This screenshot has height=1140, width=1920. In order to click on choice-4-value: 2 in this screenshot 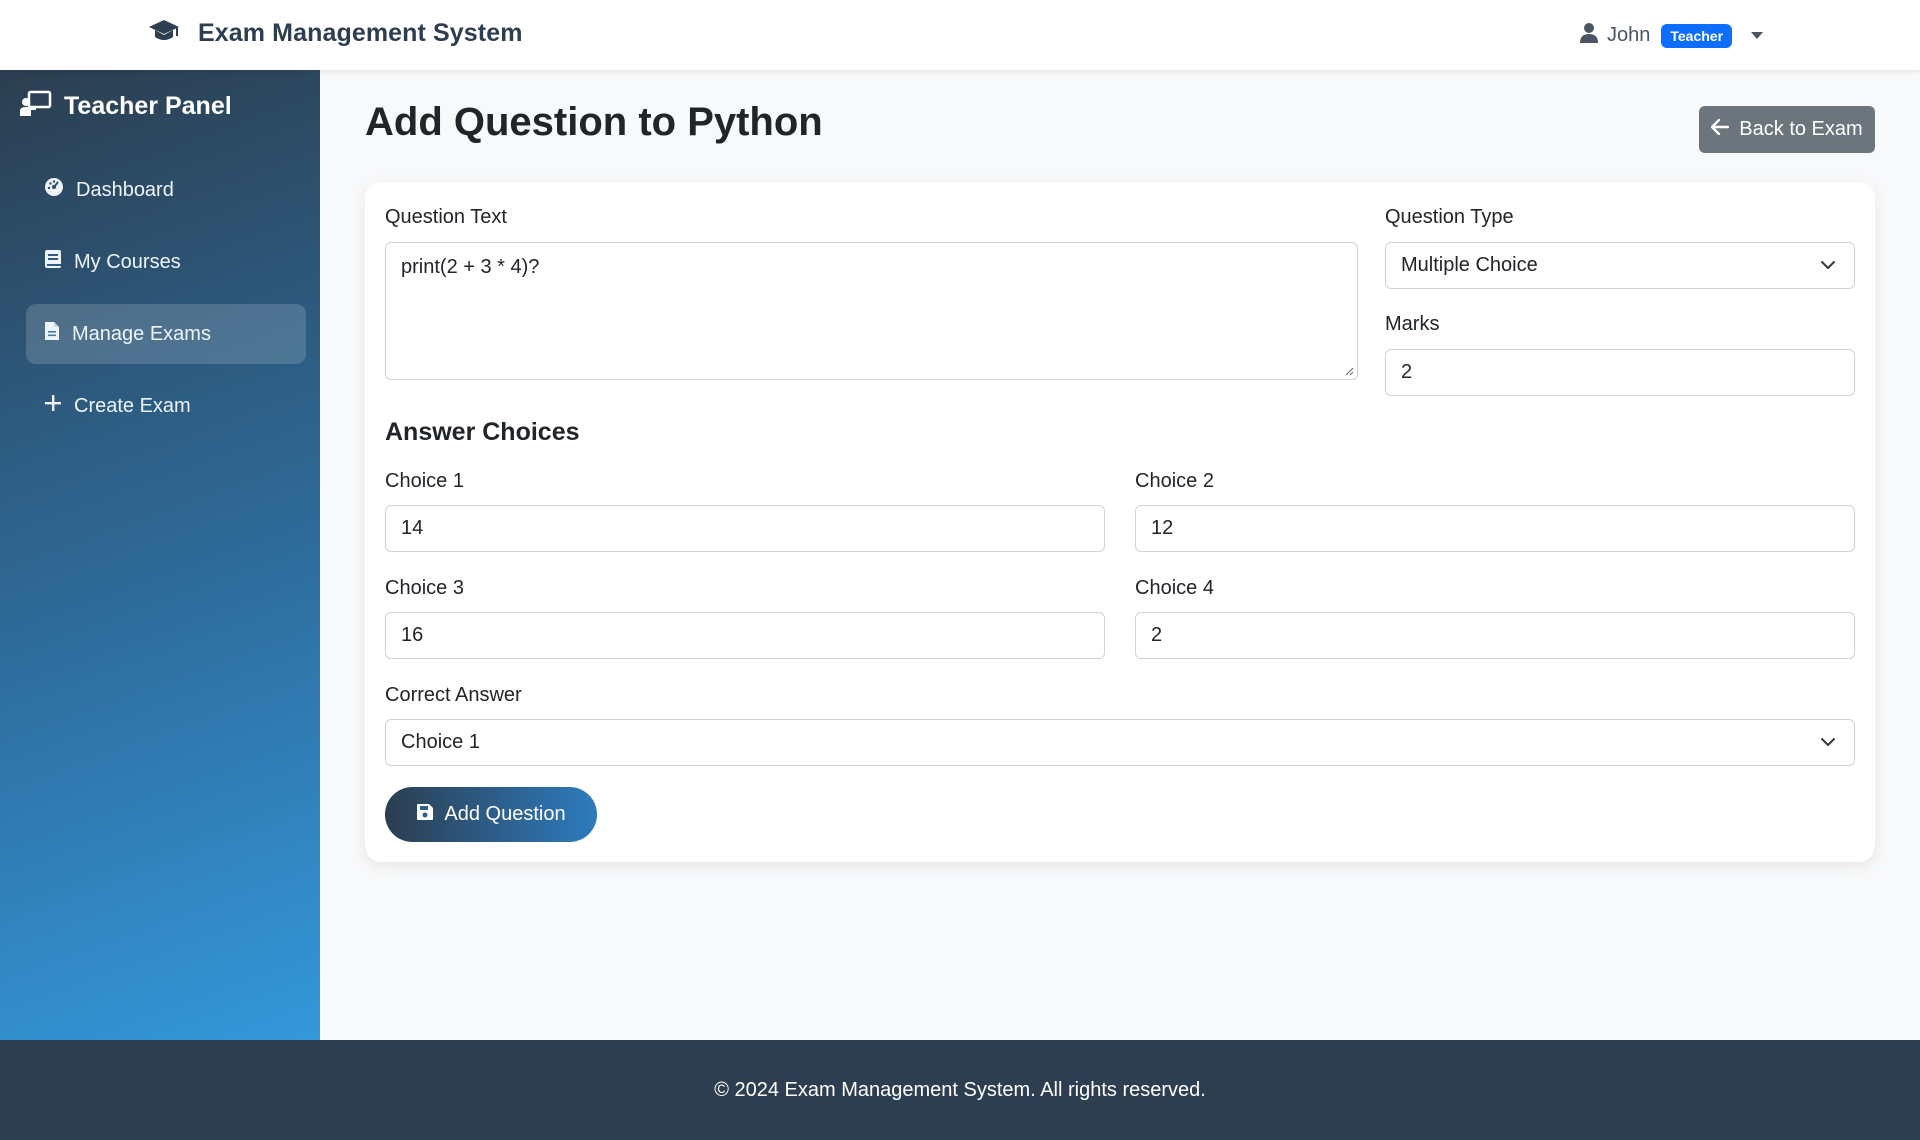, I will do `click(1157, 635)`.